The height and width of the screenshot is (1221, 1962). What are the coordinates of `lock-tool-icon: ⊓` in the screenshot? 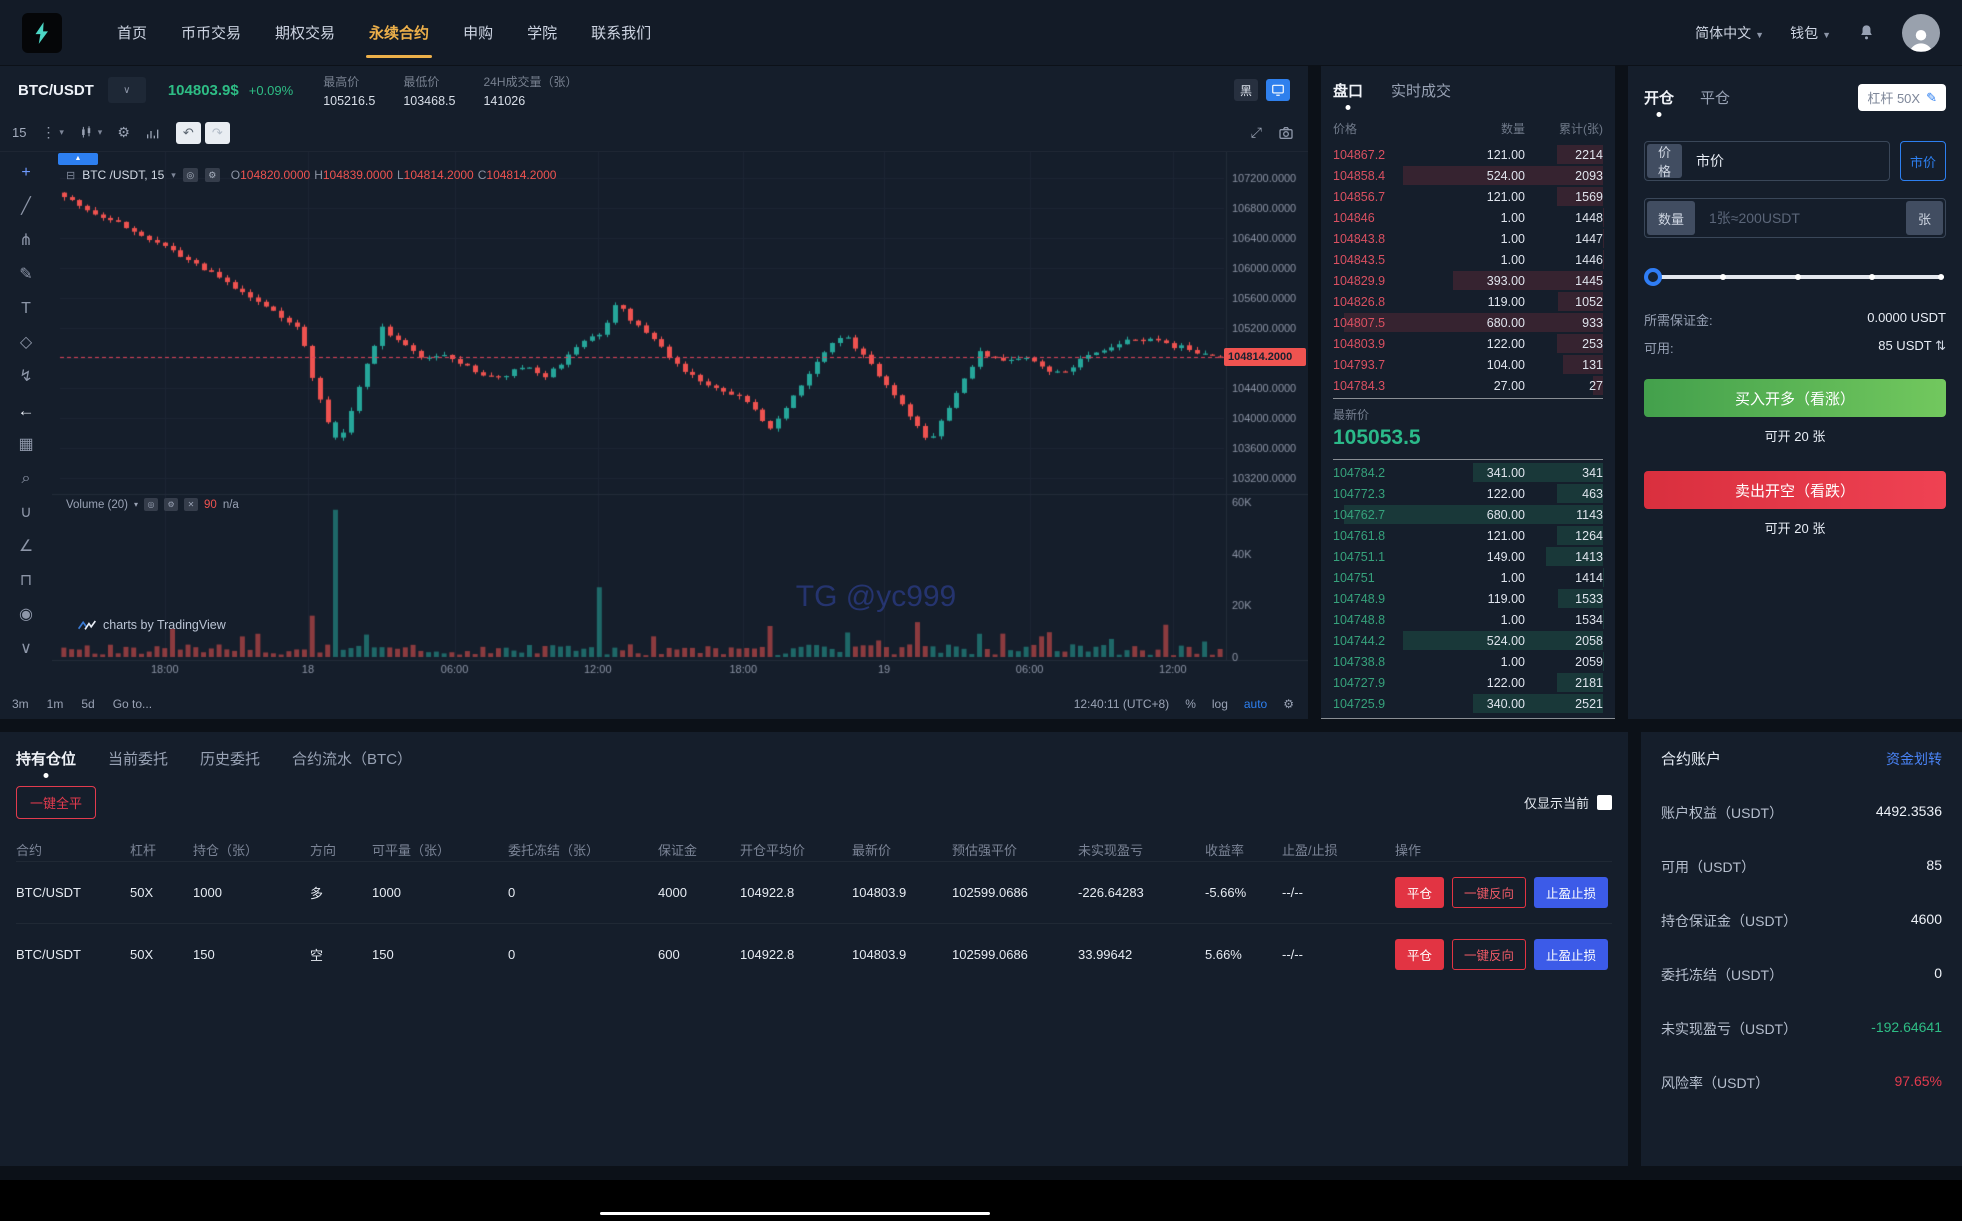 It's located at (26, 581).